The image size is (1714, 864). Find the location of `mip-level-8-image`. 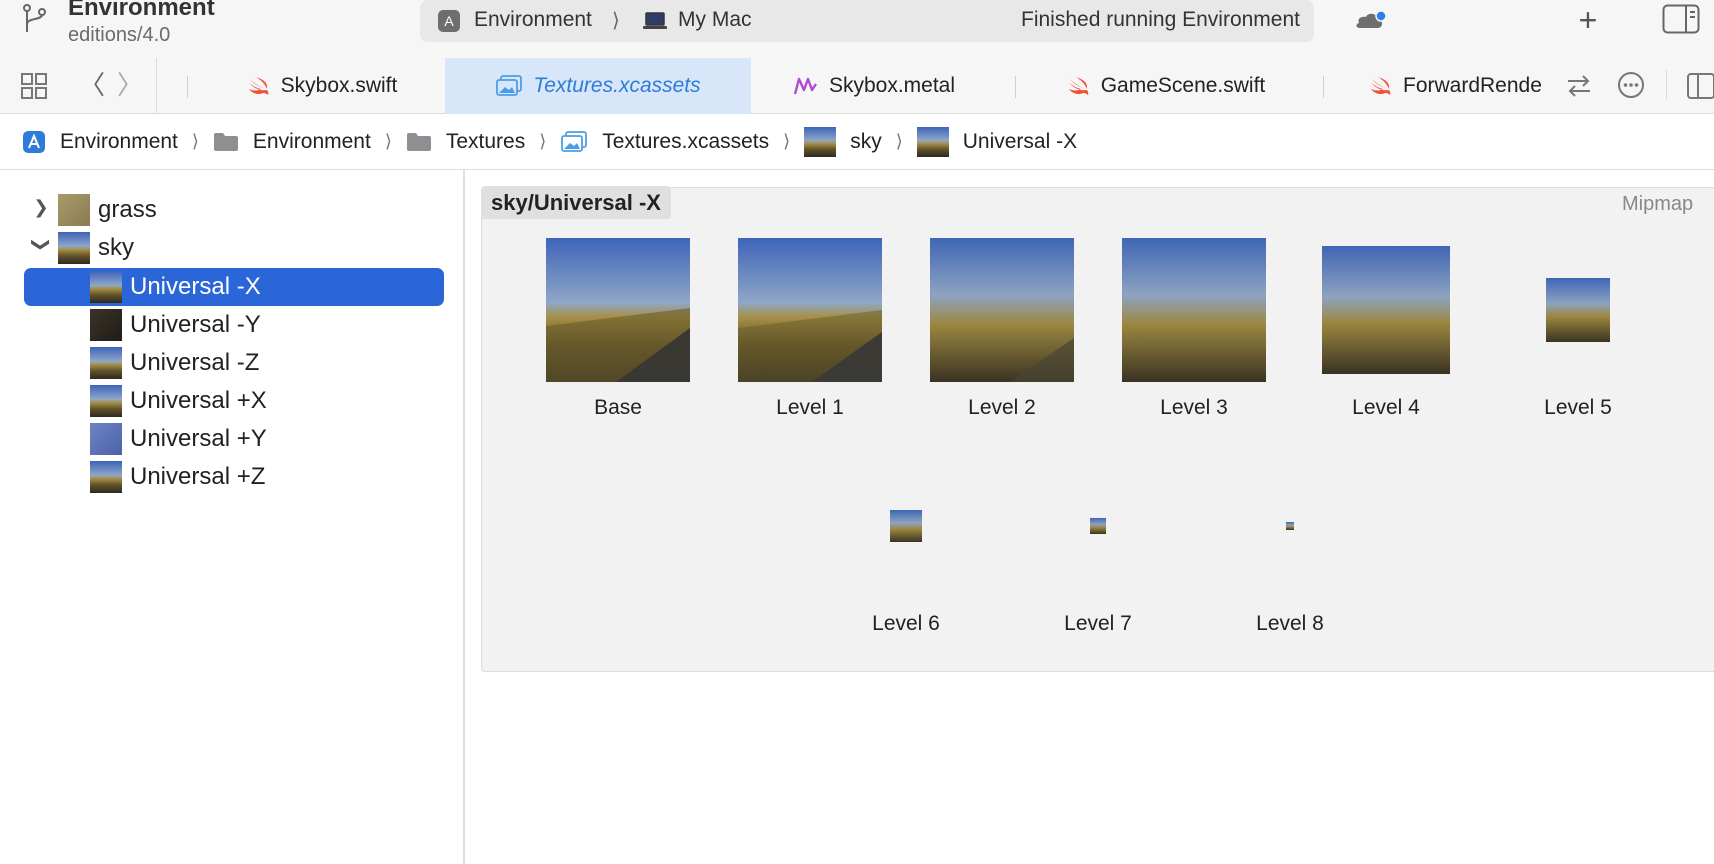

mip-level-8-image is located at coordinates (1290, 526).